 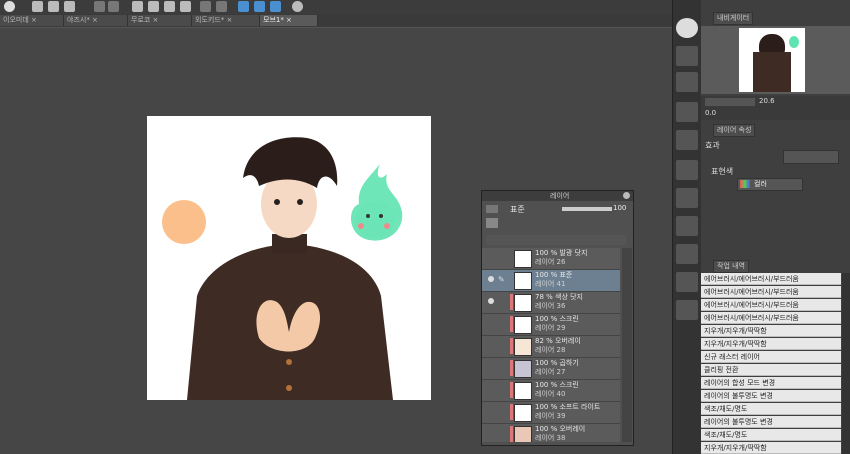 I want to click on history-scrollbar, so click(x=846, y=363).